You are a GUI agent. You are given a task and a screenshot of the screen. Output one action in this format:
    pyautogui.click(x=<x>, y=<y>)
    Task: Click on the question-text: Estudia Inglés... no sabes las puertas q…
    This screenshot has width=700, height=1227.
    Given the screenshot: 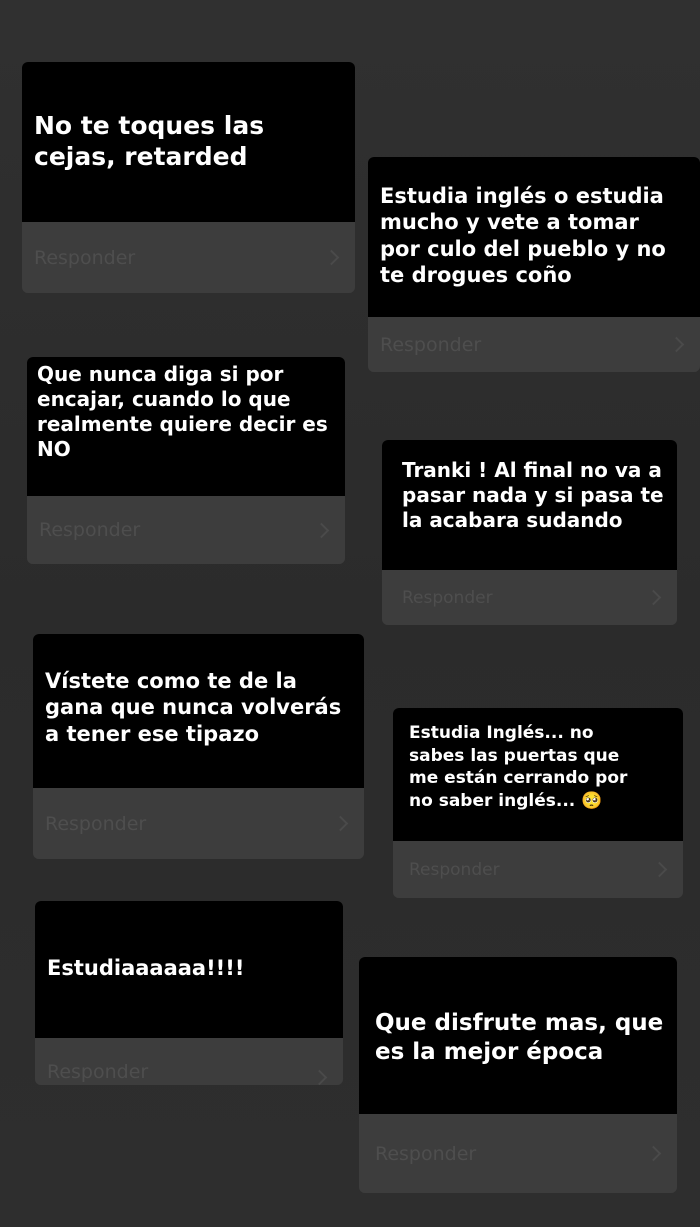 What is the action you would take?
    pyautogui.click(x=538, y=774)
    